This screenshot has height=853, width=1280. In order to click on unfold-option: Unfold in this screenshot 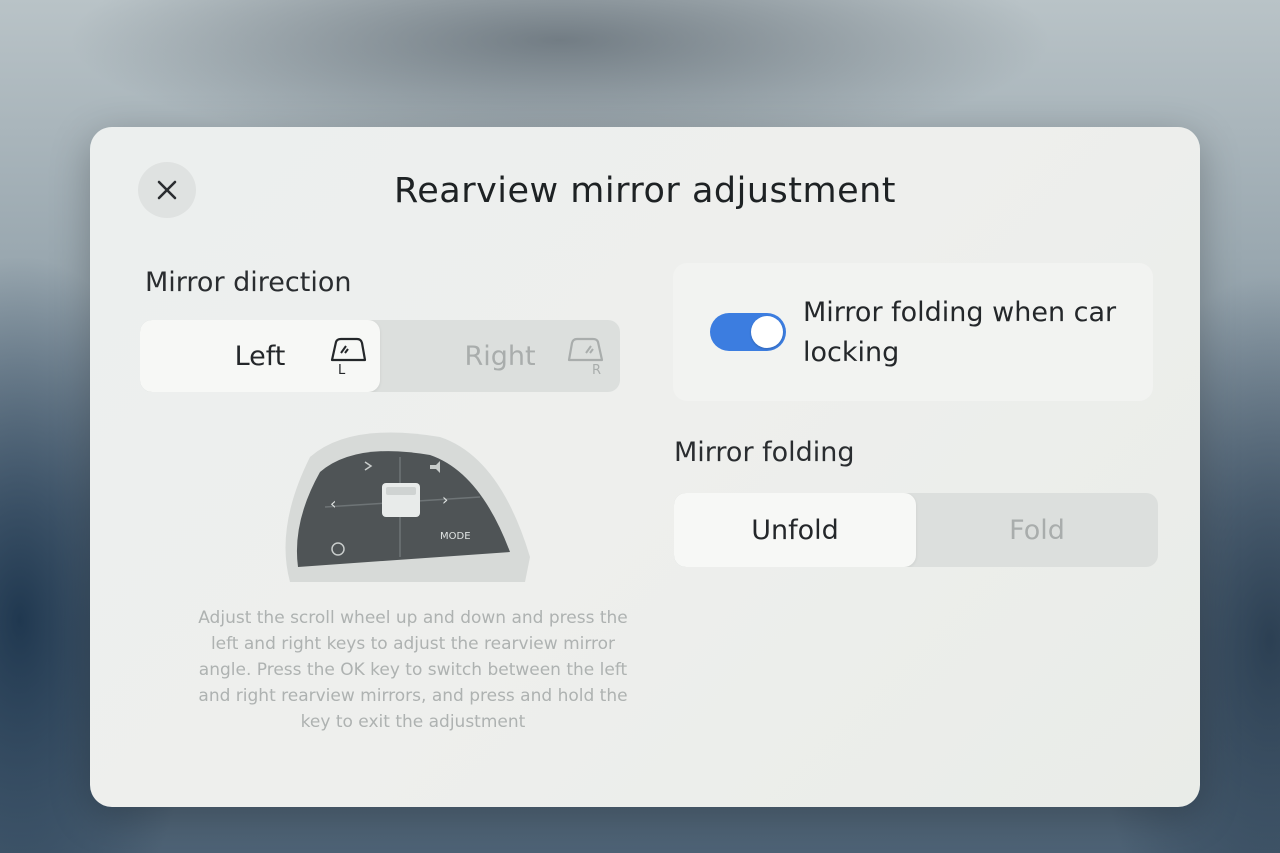, I will do `click(795, 530)`.